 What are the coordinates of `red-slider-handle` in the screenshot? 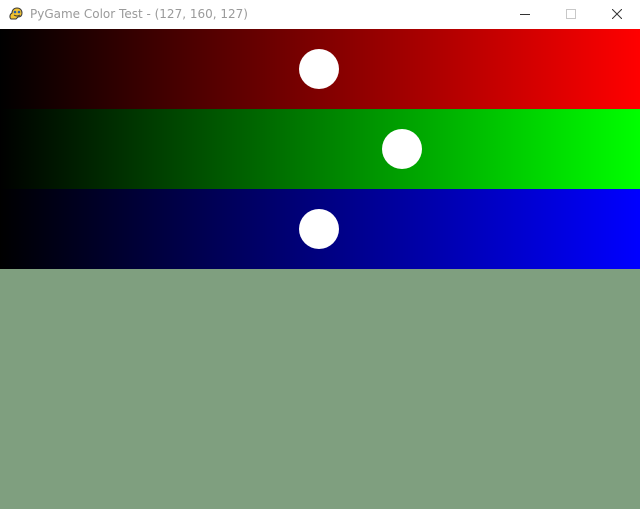 It's located at (318, 69).